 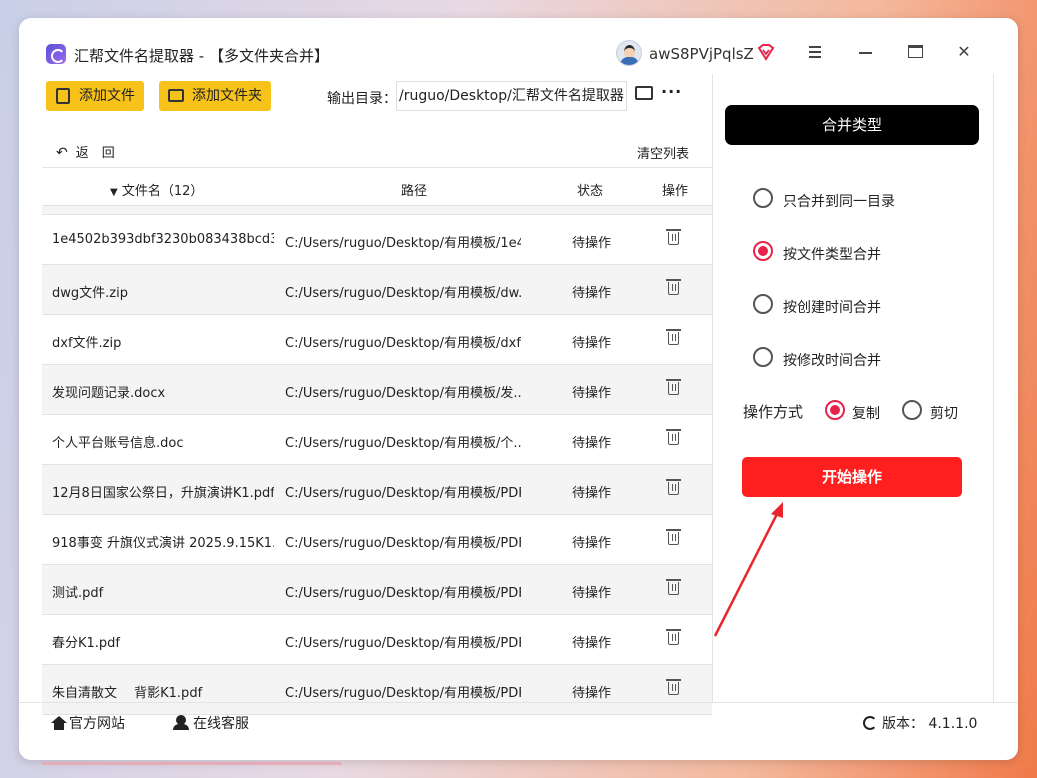 I want to click on maximize-icon, so click(x=915, y=52).